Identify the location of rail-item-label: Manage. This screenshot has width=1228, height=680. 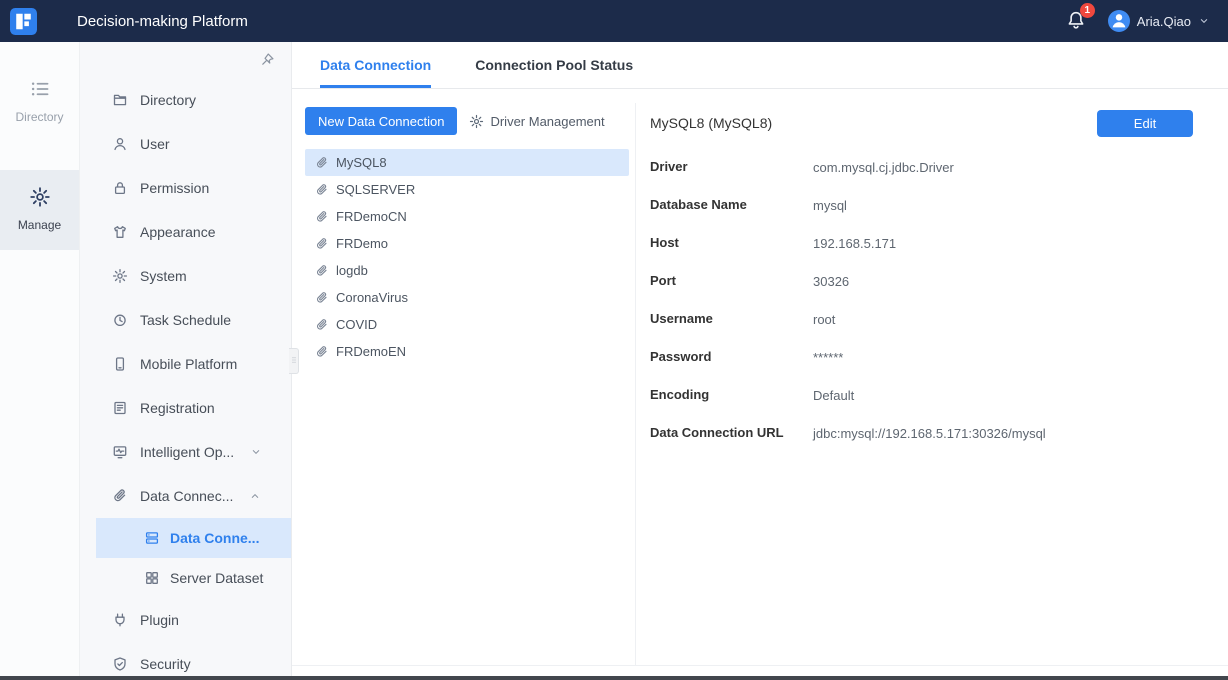
(39, 225).